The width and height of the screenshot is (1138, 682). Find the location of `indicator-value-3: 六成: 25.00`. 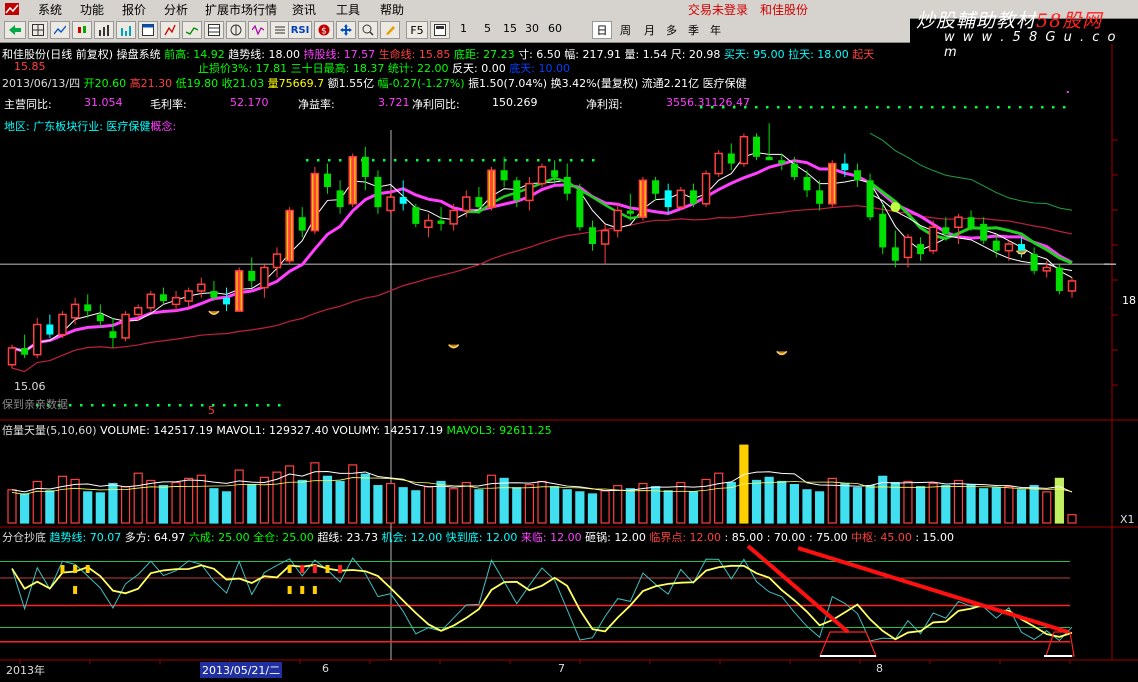

indicator-value-3: 六成: 25.00 is located at coordinates (221, 537).